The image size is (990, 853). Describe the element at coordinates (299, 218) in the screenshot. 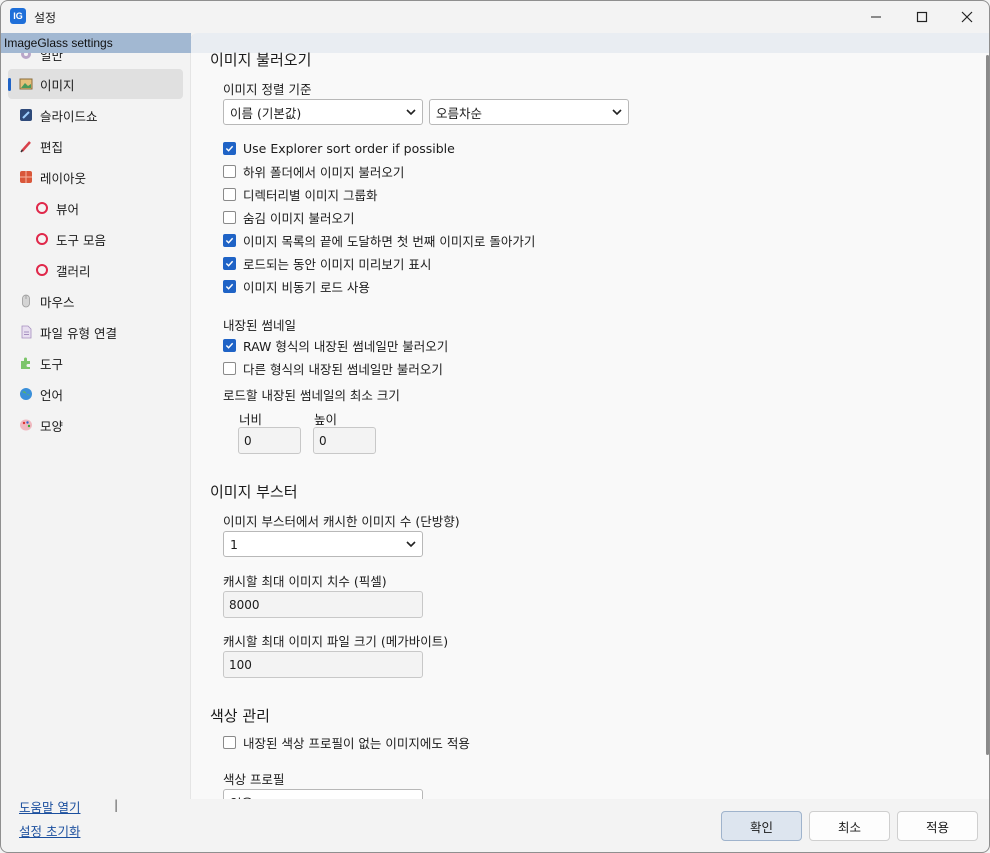

I see `option-label: 숨김 이미지 불러오기` at that location.